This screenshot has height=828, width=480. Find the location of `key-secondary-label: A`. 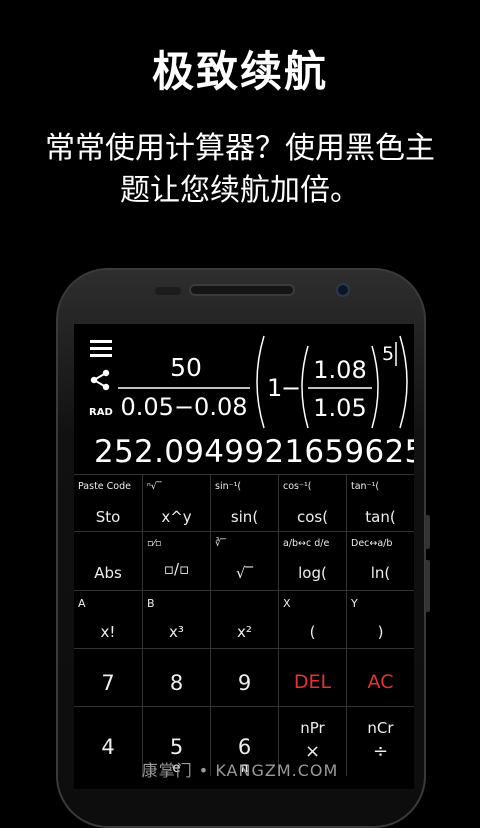

key-secondary-label: A is located at coordinates (82, 603).